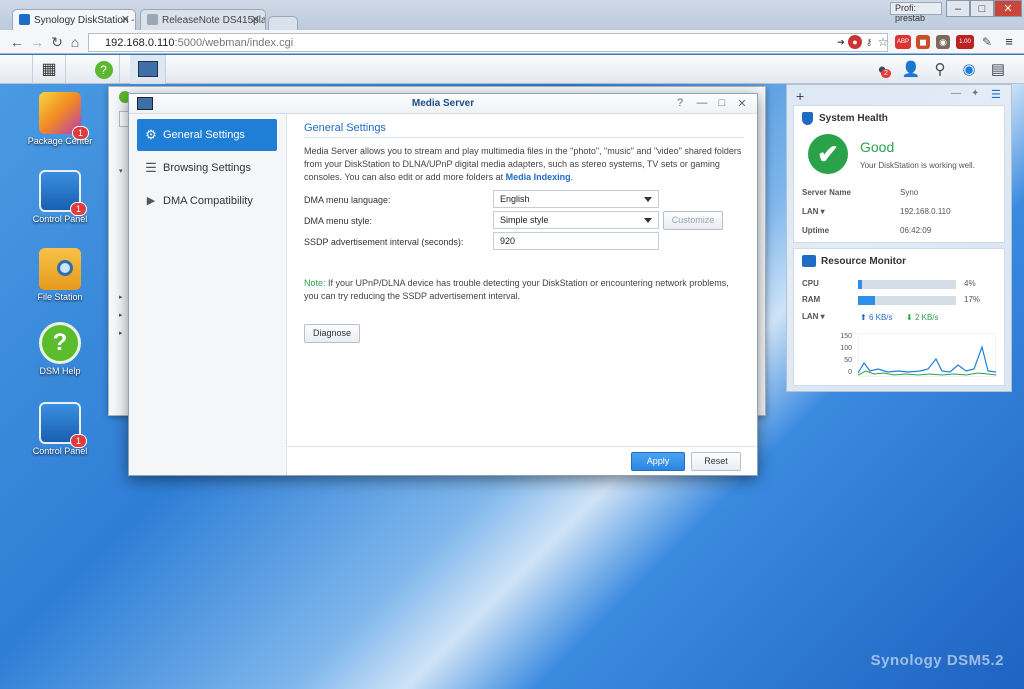 The image size is (1024, 689). What do you see at coordinates (975, 93) in the screenshot?
I see `pin-panel-icon: ✦` at bounding box center [975, 93].